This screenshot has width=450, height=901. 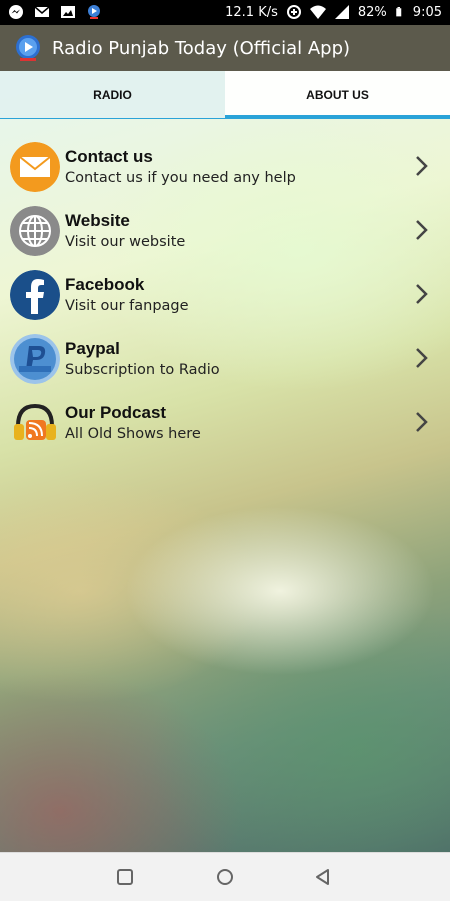 I want to click on facebook-icon, so click(x=35, y=295).